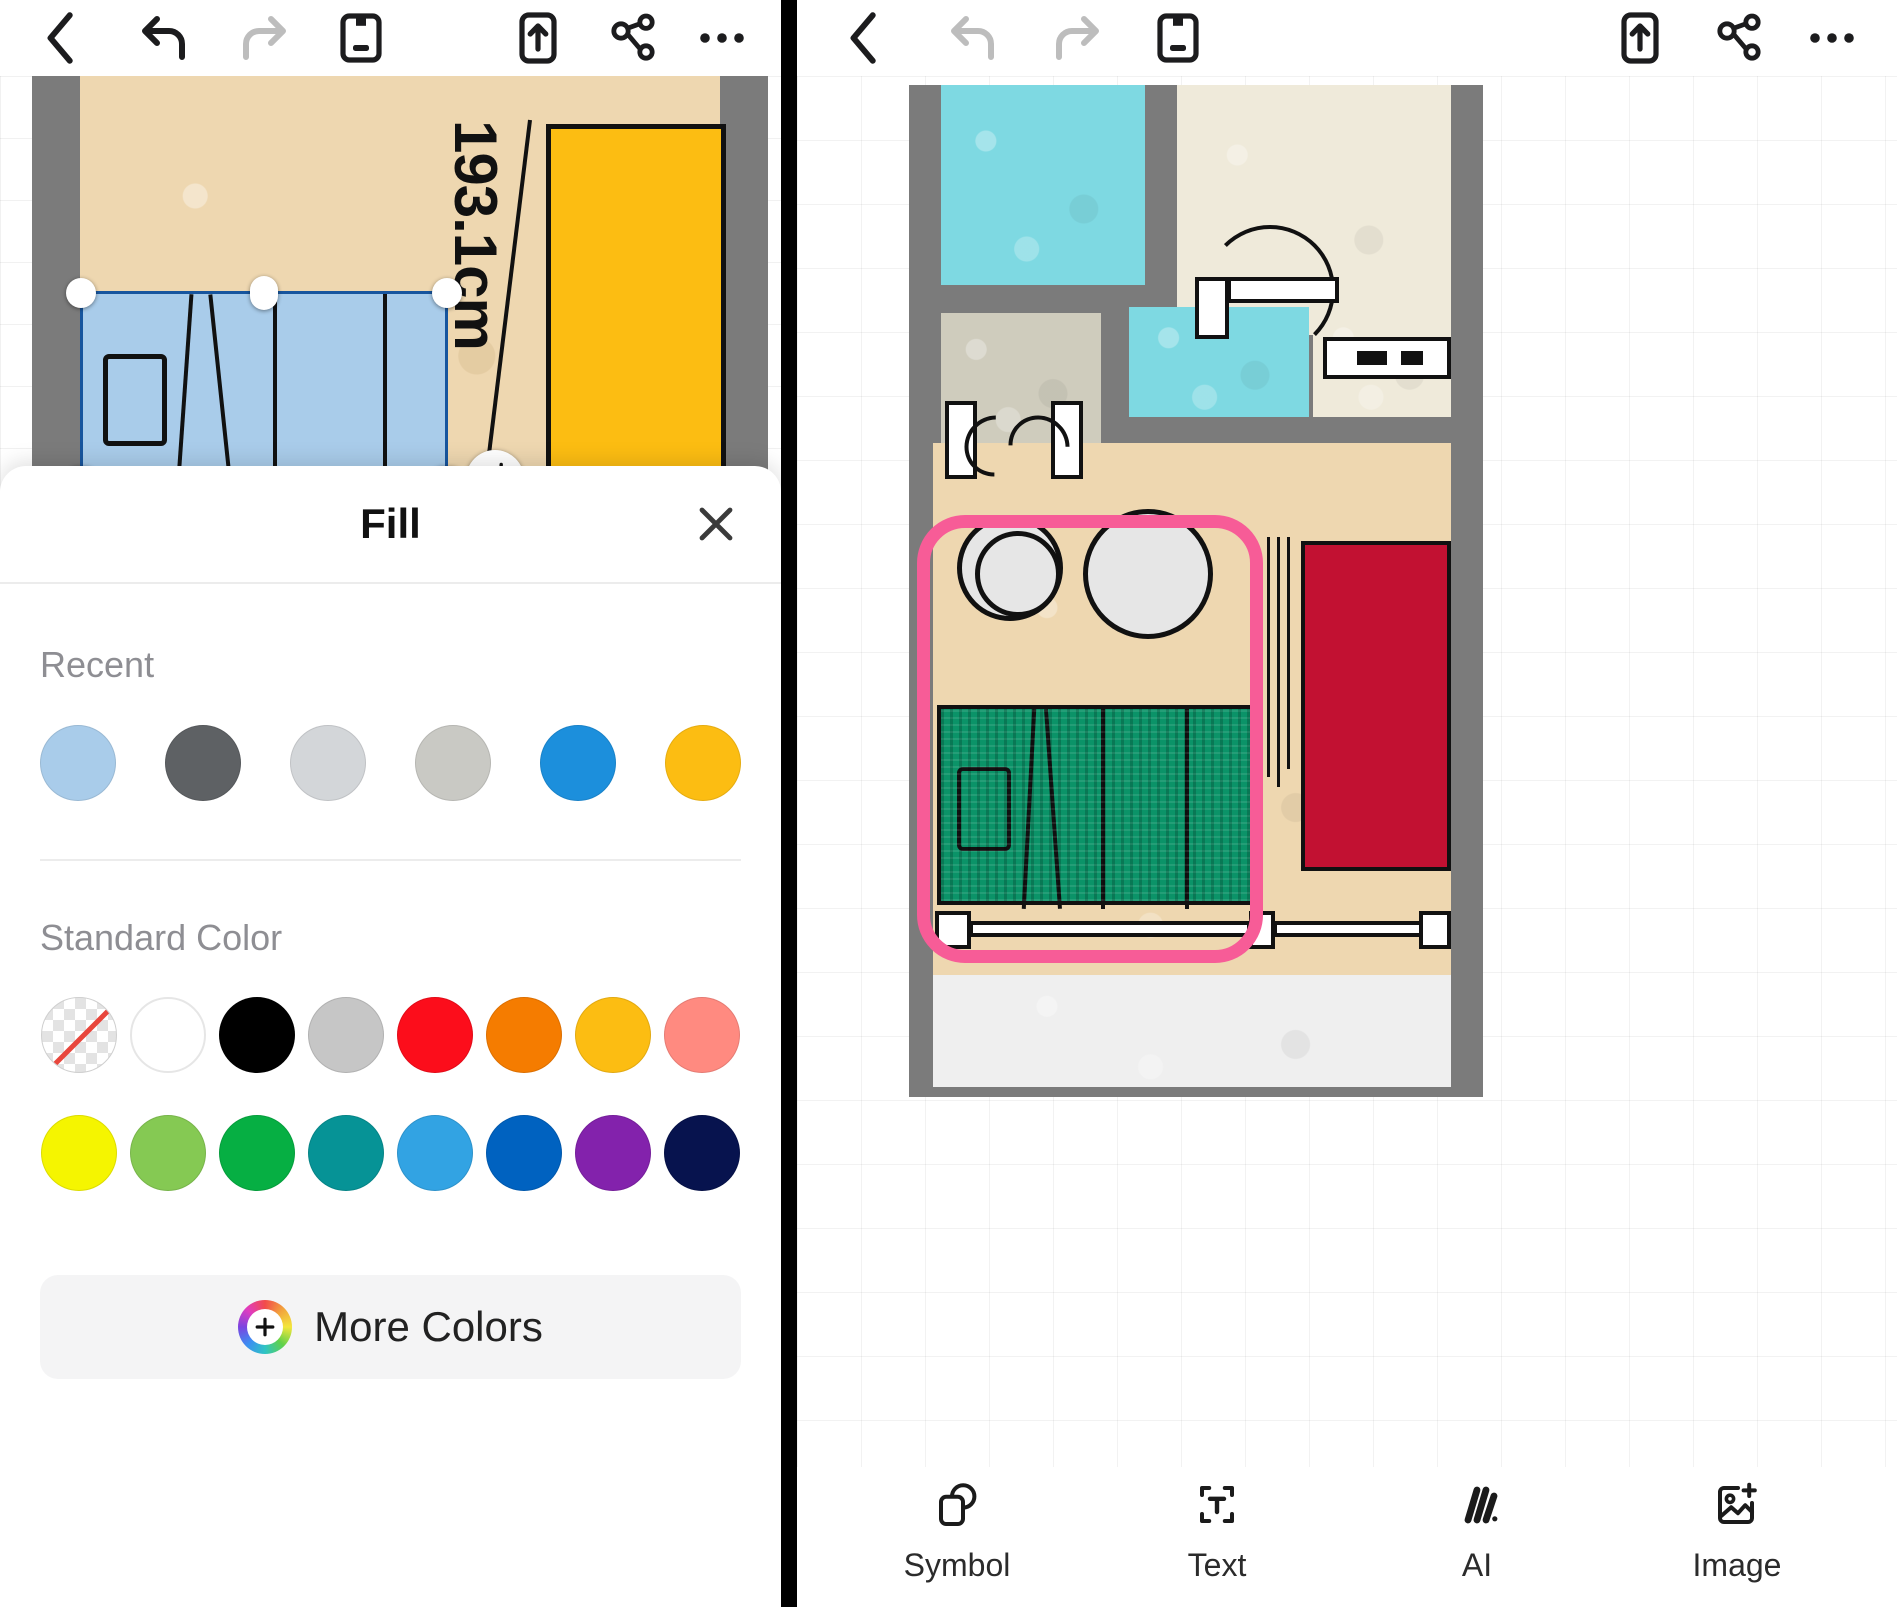 Image resolution: width=1897 pixels, height=1607 pixels. Describe the element at coordinates (1435, 930) in the screenshot. I see `sliding-door-right` at that location.